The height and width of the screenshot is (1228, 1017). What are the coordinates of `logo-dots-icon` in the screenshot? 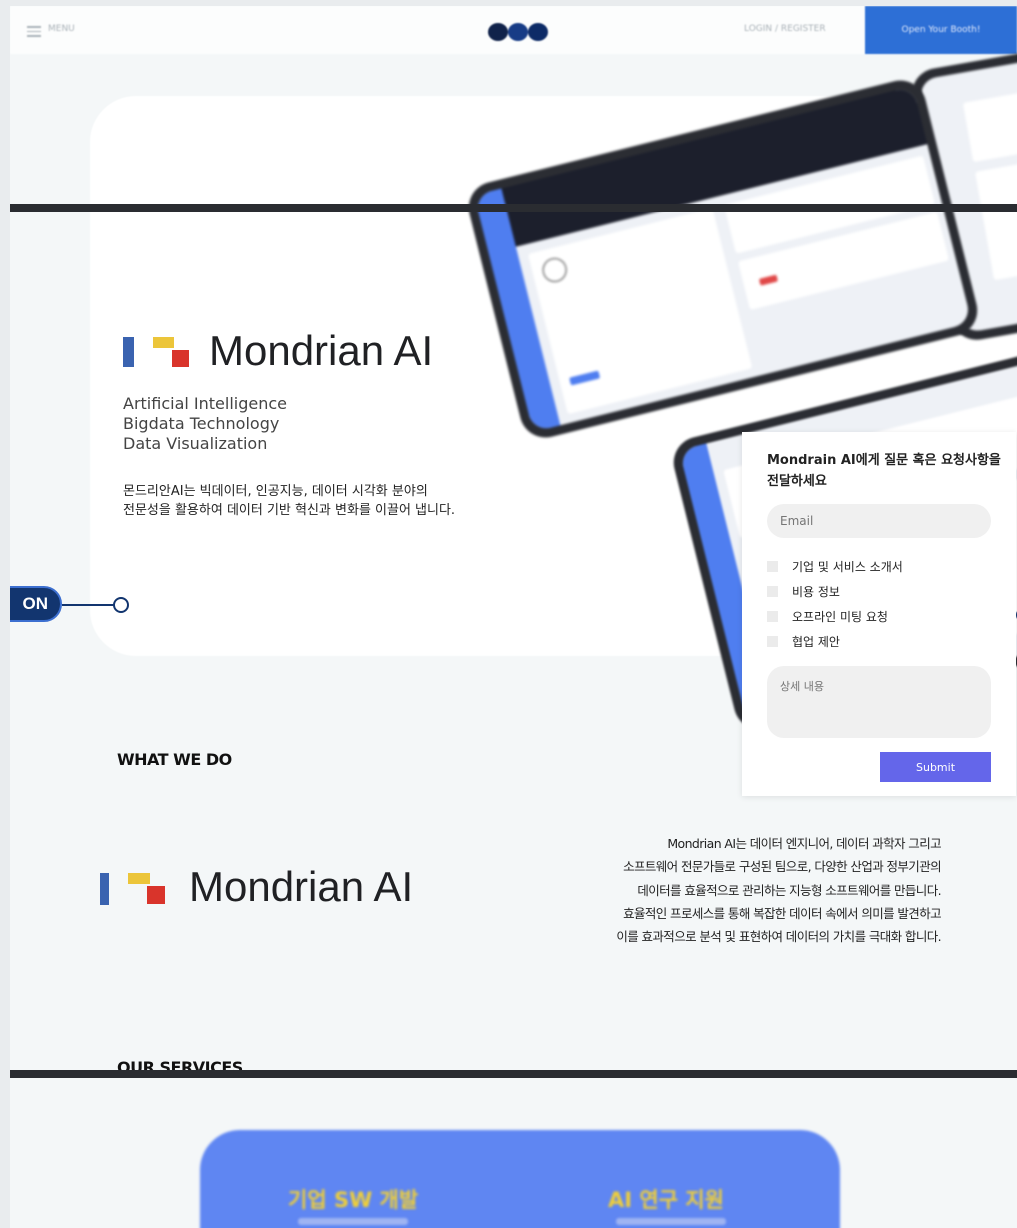 It's located at (520, 32).